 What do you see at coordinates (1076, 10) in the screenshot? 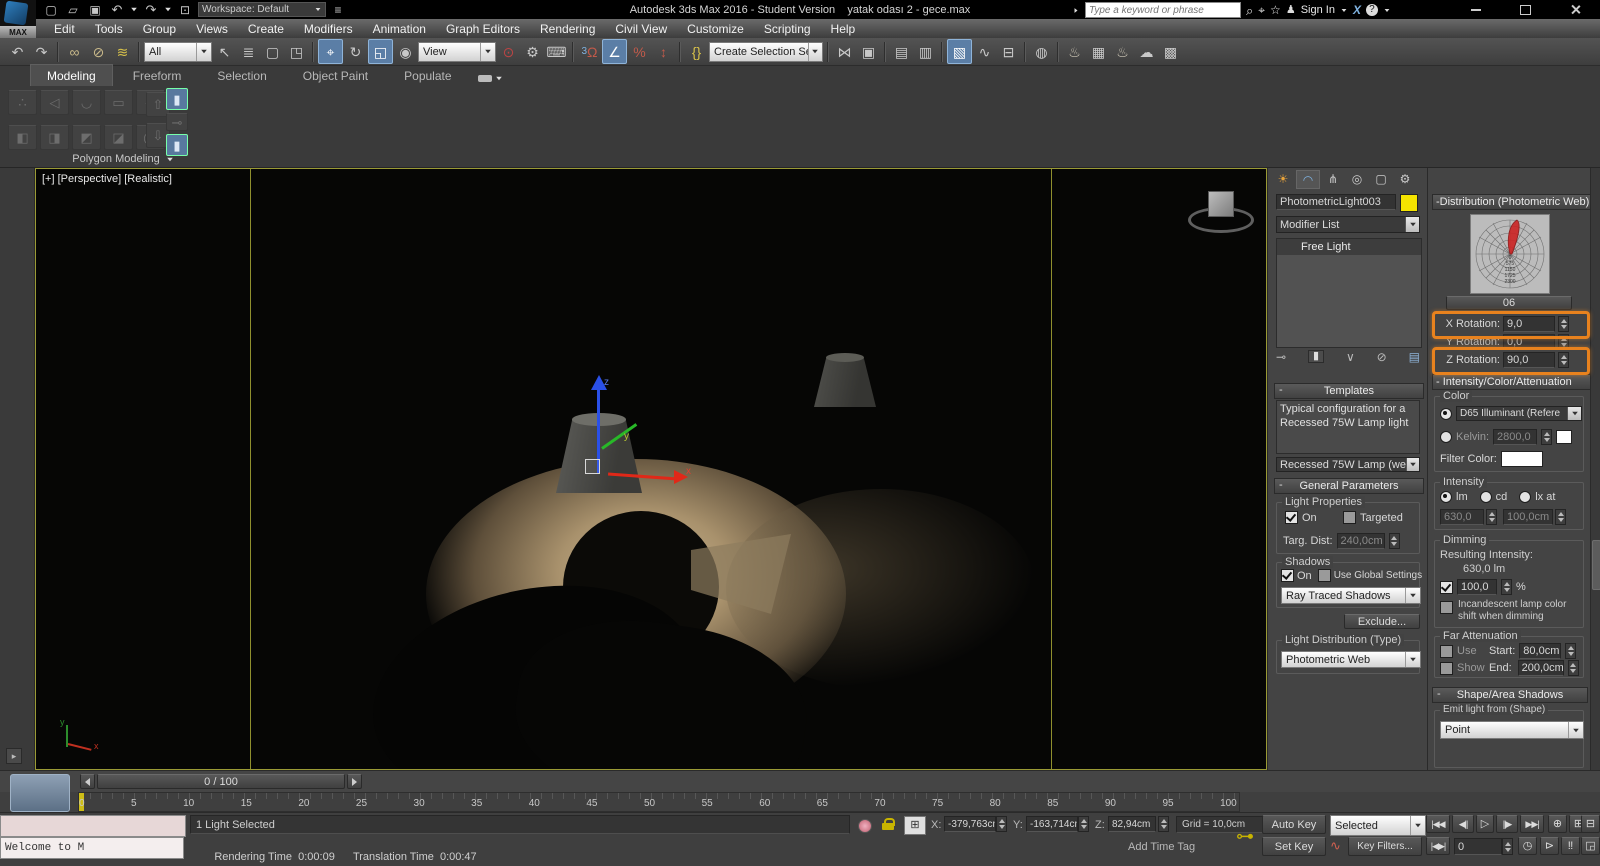
I see `infocenter-collapse-icon` at bounding box center [1076, 10].